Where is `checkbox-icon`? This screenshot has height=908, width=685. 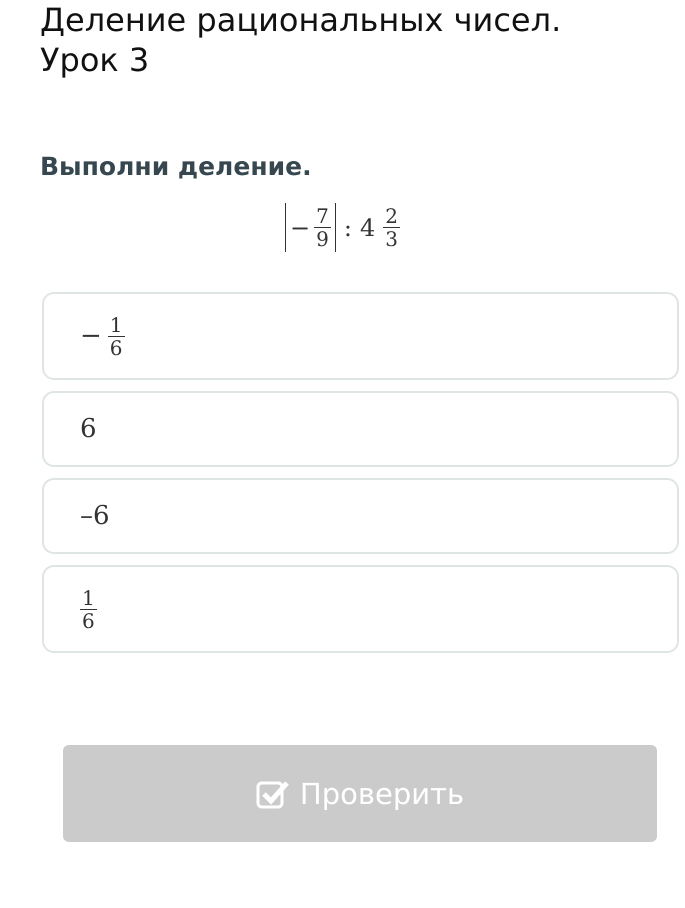
checkbox-icon is located at coordinates (273, 793).